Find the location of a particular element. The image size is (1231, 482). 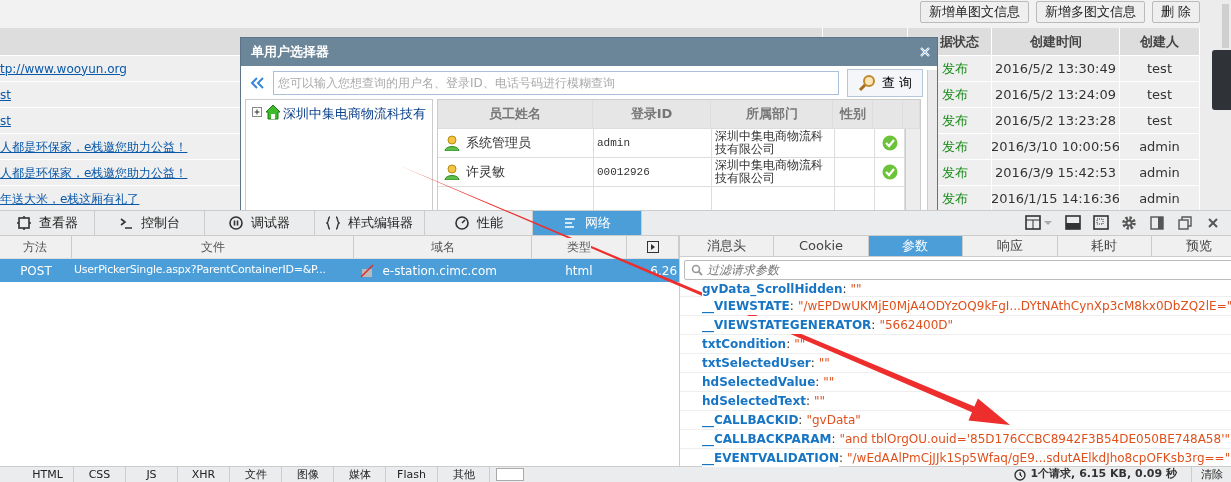

filter-button: XHR is located at coordinates (204, 474).